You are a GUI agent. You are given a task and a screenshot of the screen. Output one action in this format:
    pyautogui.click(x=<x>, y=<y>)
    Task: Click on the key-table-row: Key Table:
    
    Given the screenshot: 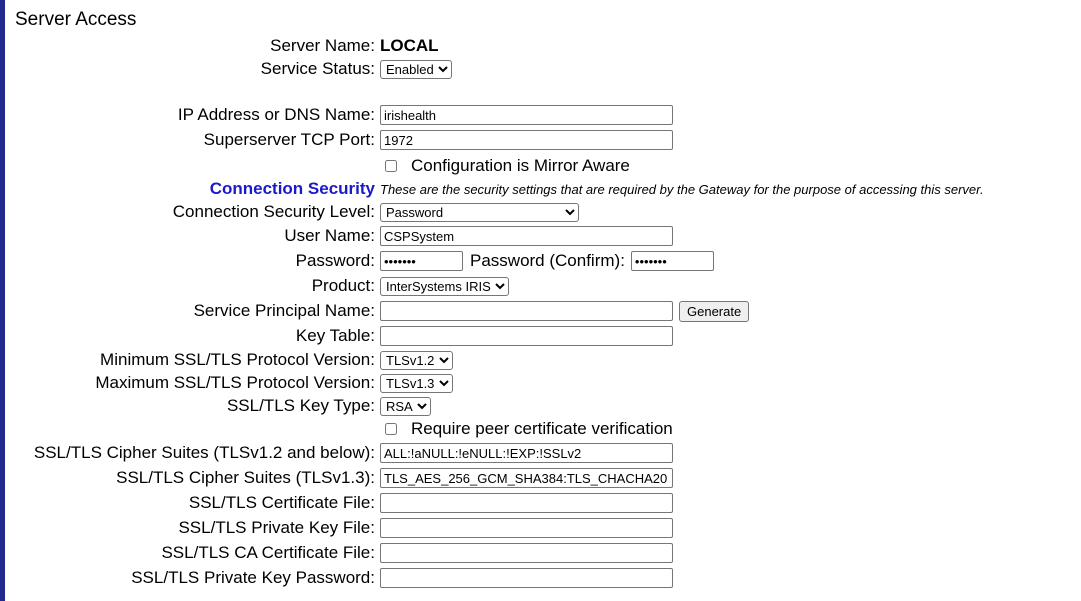 What is the action you would take?
    pyautogui.click(x=344, y=336)
    